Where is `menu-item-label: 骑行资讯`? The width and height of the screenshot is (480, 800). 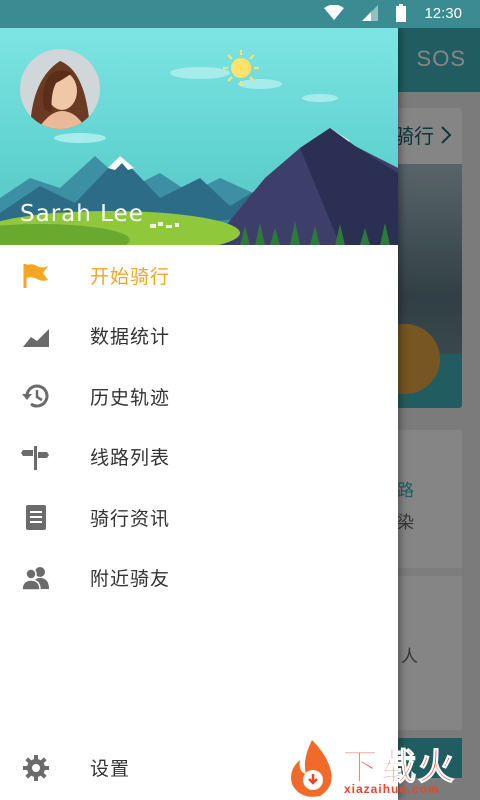 menu-item-label: 骑行资讯 is located at coordinates (130, 518).